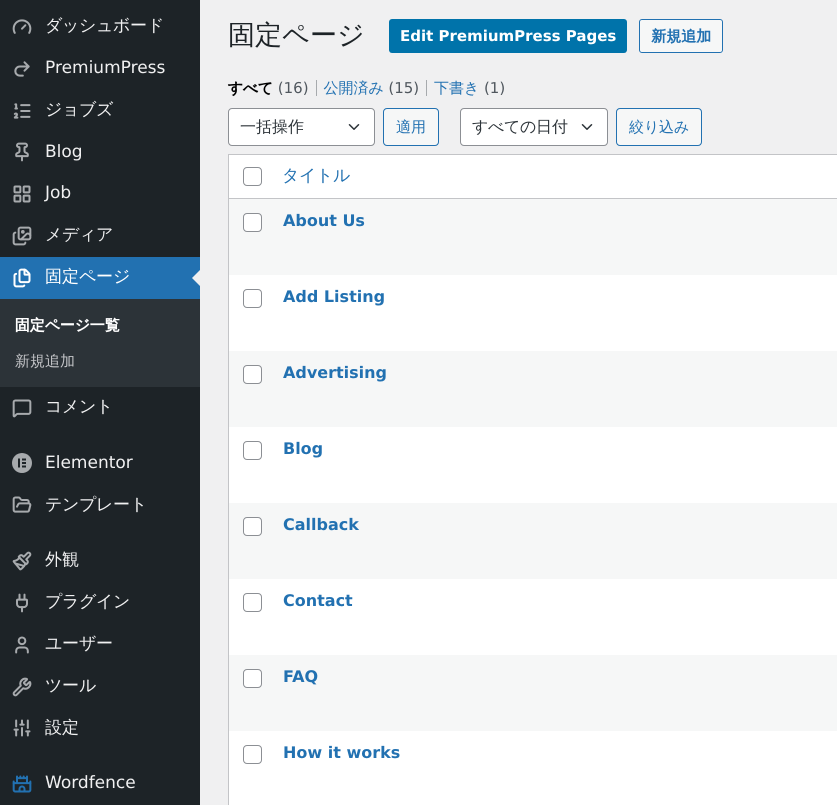  Describe the element at coordinates (22, 110) in the screenshot. I see `numbered-list-icon` at that location.